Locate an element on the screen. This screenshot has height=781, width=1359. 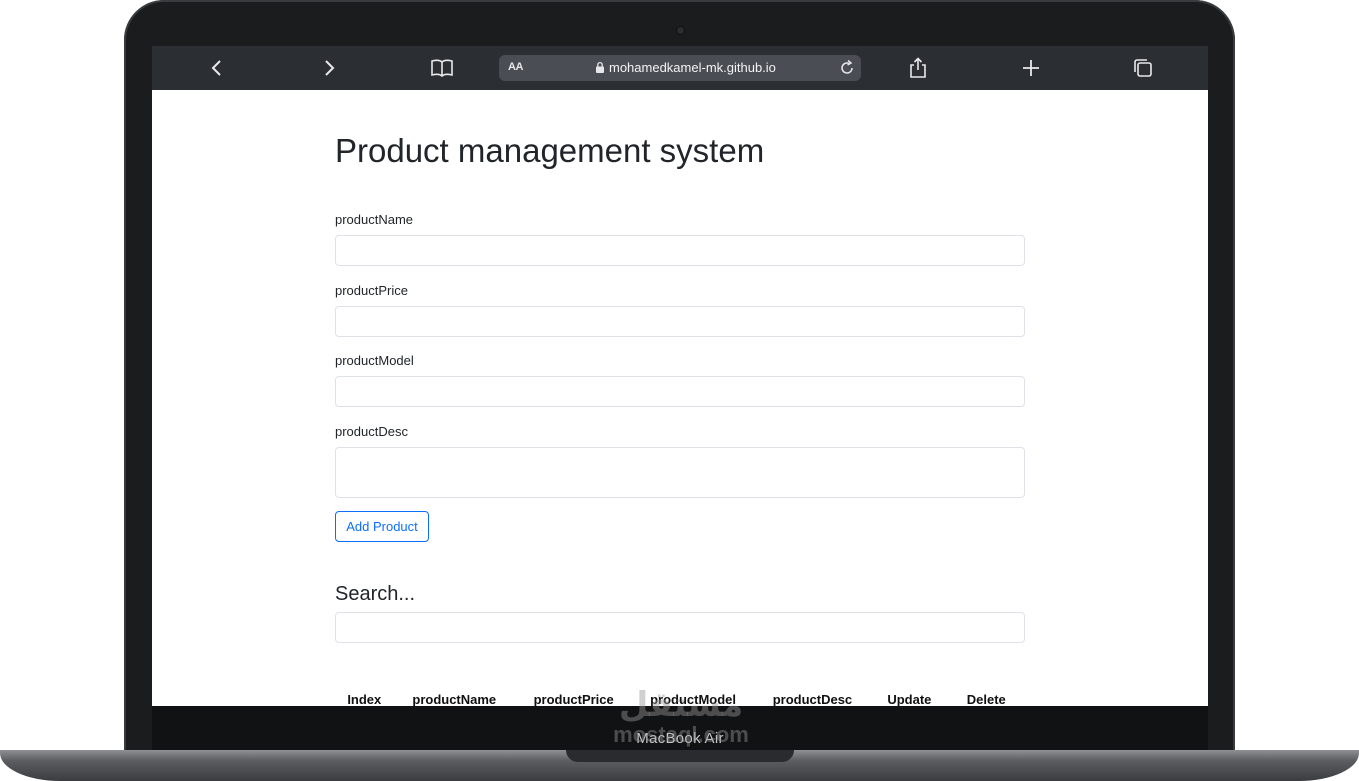
browser-toolbar: AA mohamedkamel-mk.github.io is located at coordinates (680, 68).